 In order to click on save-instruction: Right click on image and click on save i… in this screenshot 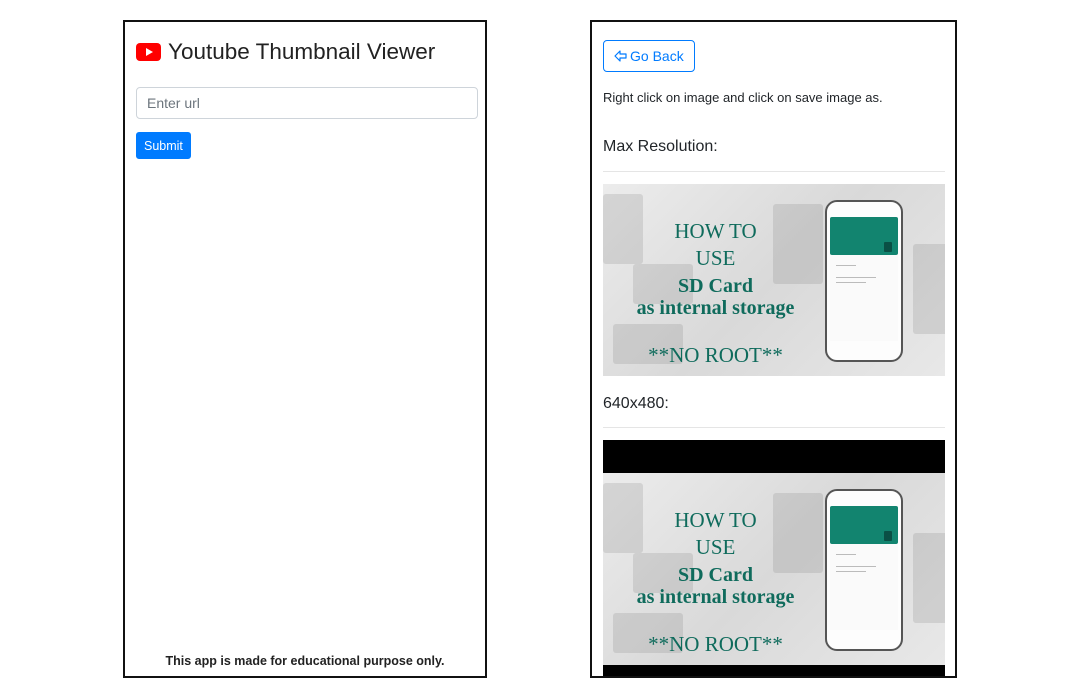, I will do `click(743, 97)`.